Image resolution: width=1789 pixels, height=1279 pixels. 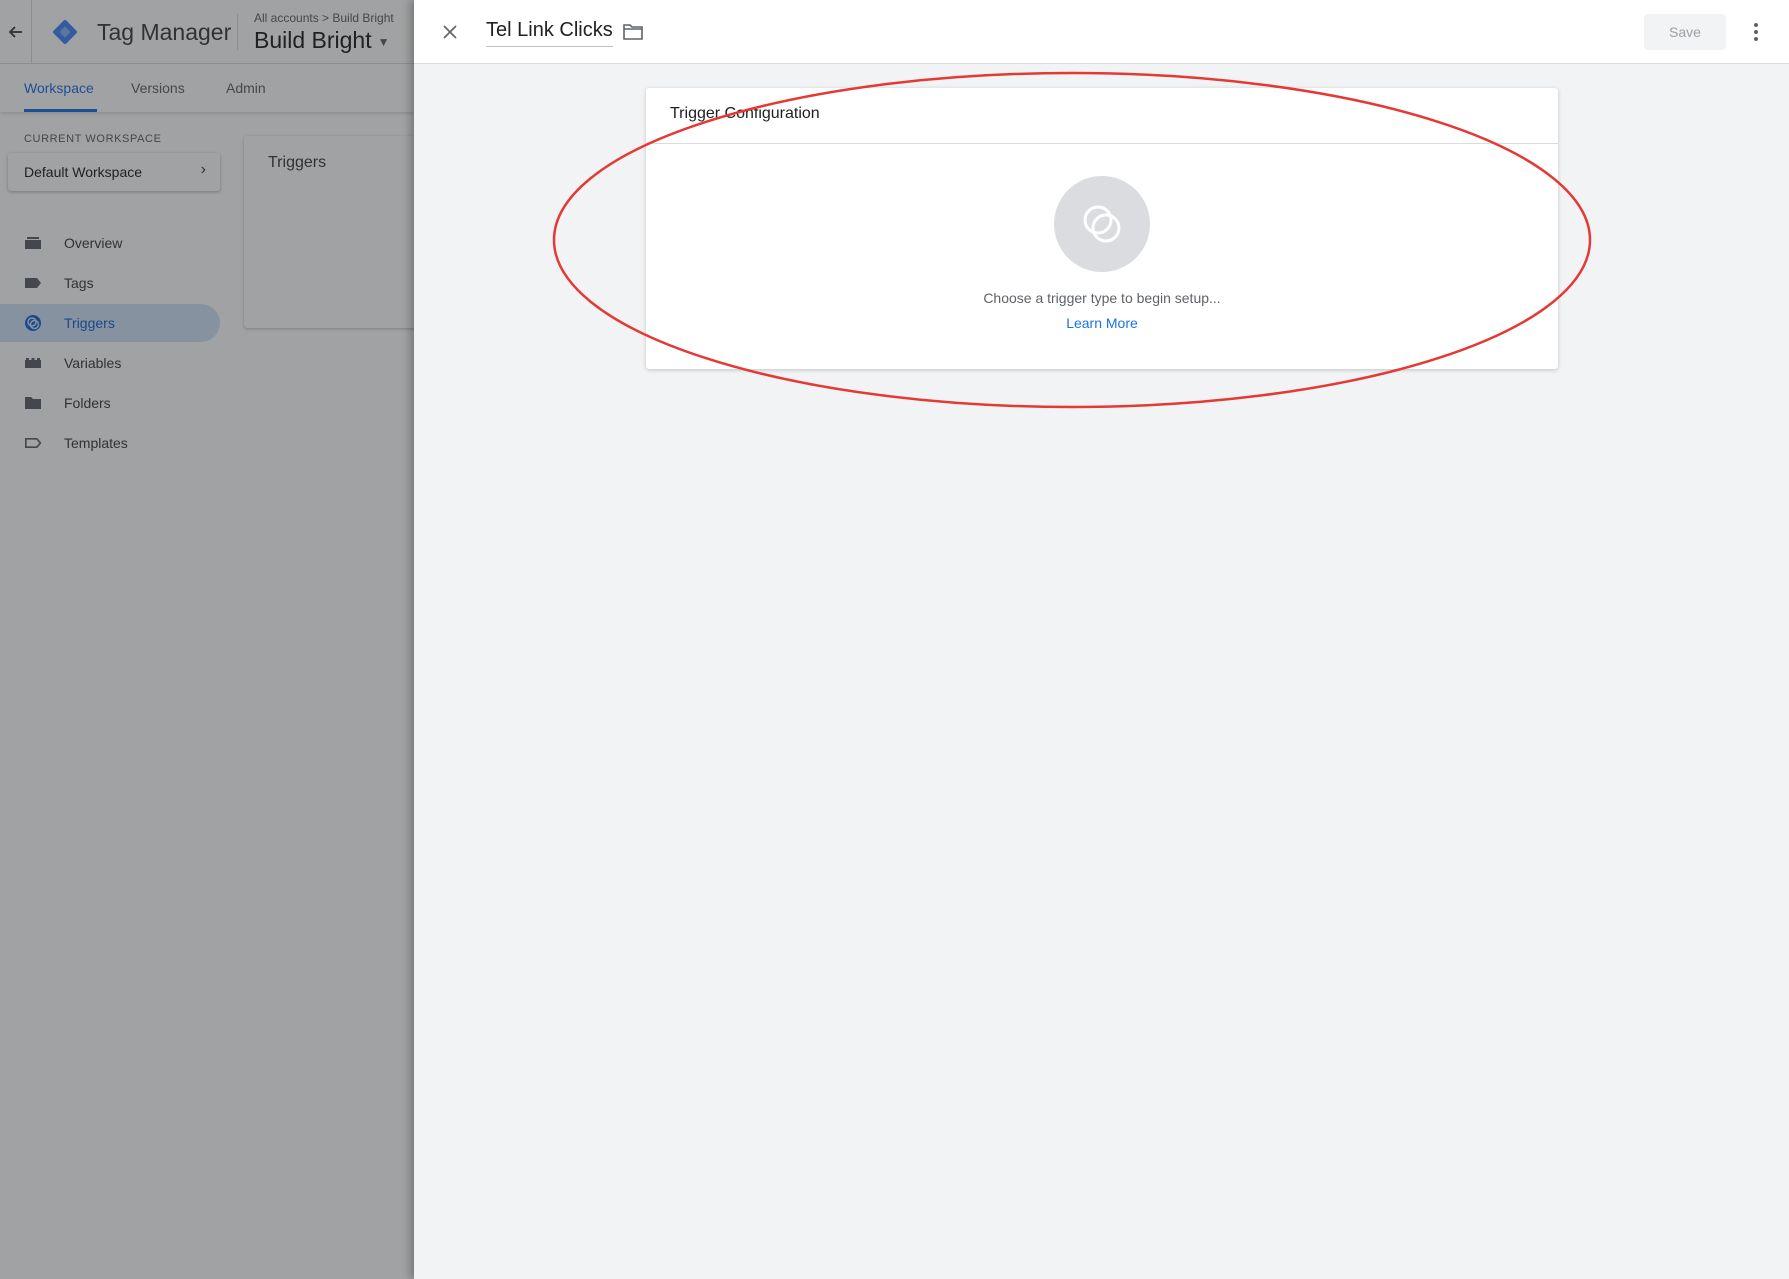 I want to click on close-button, so click(x=450, y=32).